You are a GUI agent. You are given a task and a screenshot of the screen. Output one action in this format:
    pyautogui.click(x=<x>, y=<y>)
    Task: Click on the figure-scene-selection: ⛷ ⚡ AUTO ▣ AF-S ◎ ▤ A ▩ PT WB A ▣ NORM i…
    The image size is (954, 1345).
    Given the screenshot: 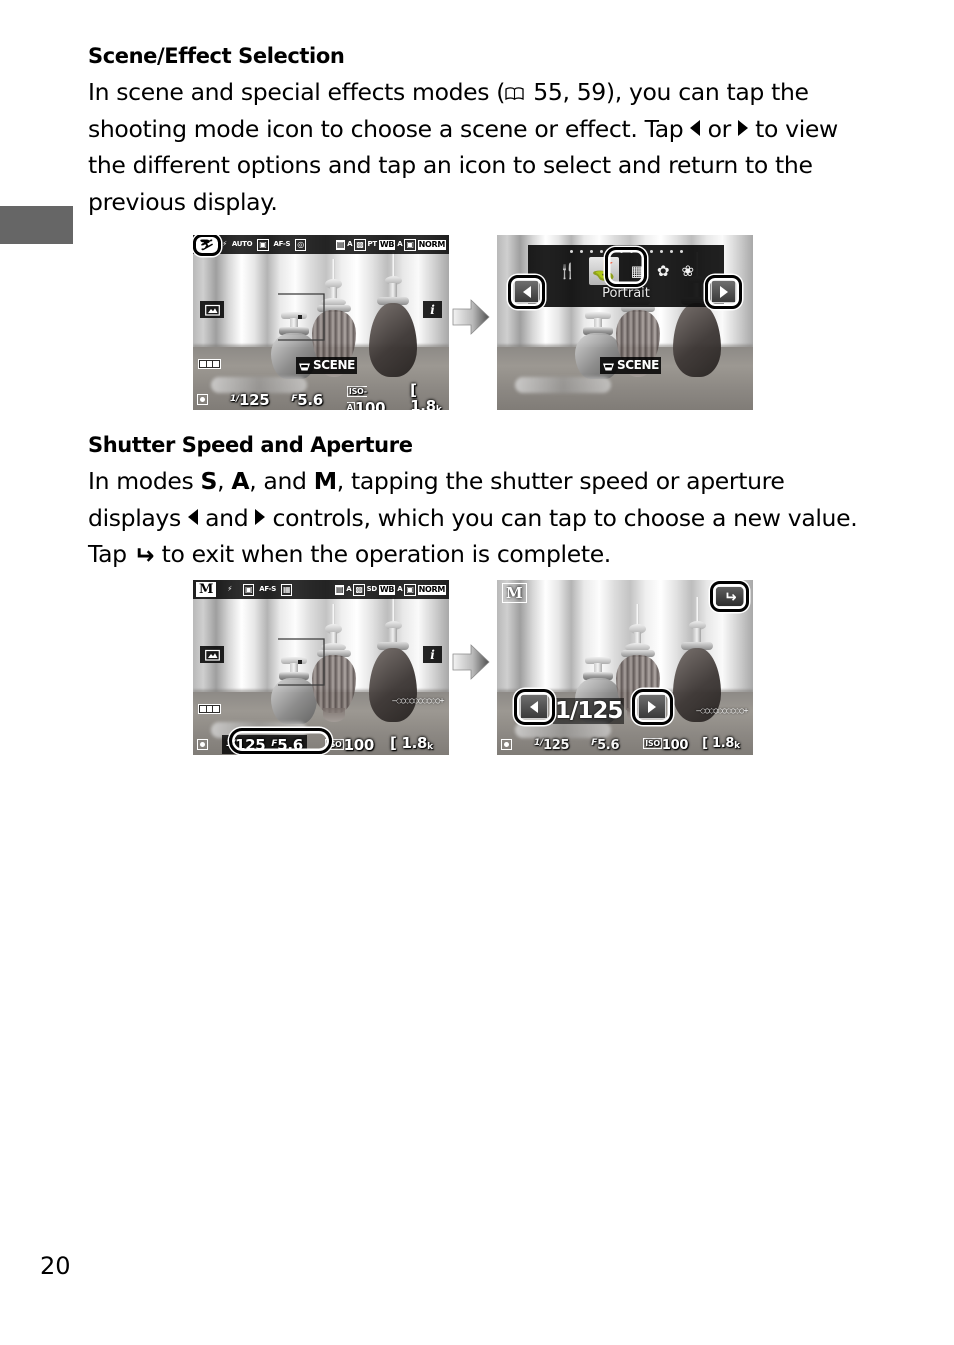 What is the action you would take?
    pyautogui.click(x=473, y=322)
    